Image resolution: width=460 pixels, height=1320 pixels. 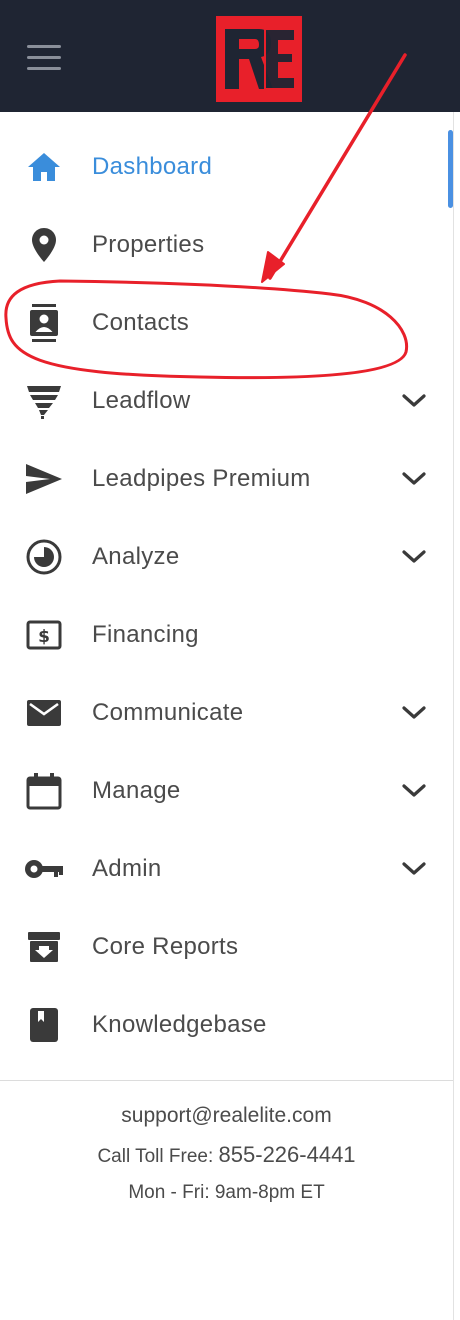 I want to click on sidebar-item-label: Analyze, so click(x=136, y=556).